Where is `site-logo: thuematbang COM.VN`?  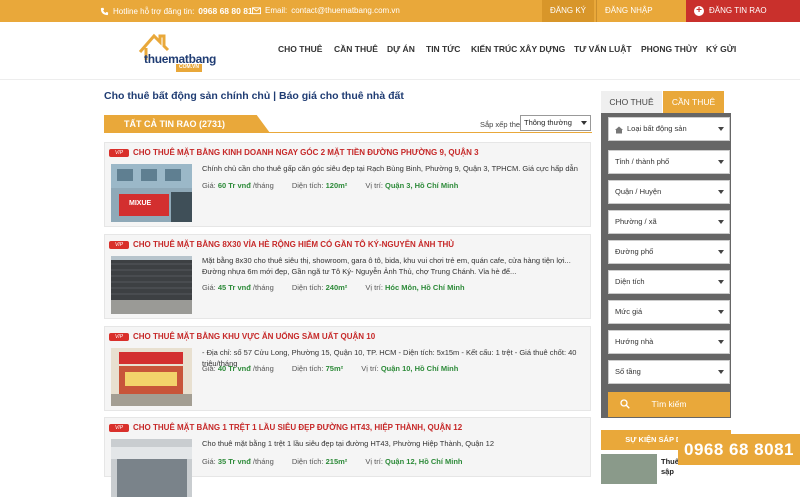
site-logo: thuematbang COM.VN is located at coordinates (176, 54).